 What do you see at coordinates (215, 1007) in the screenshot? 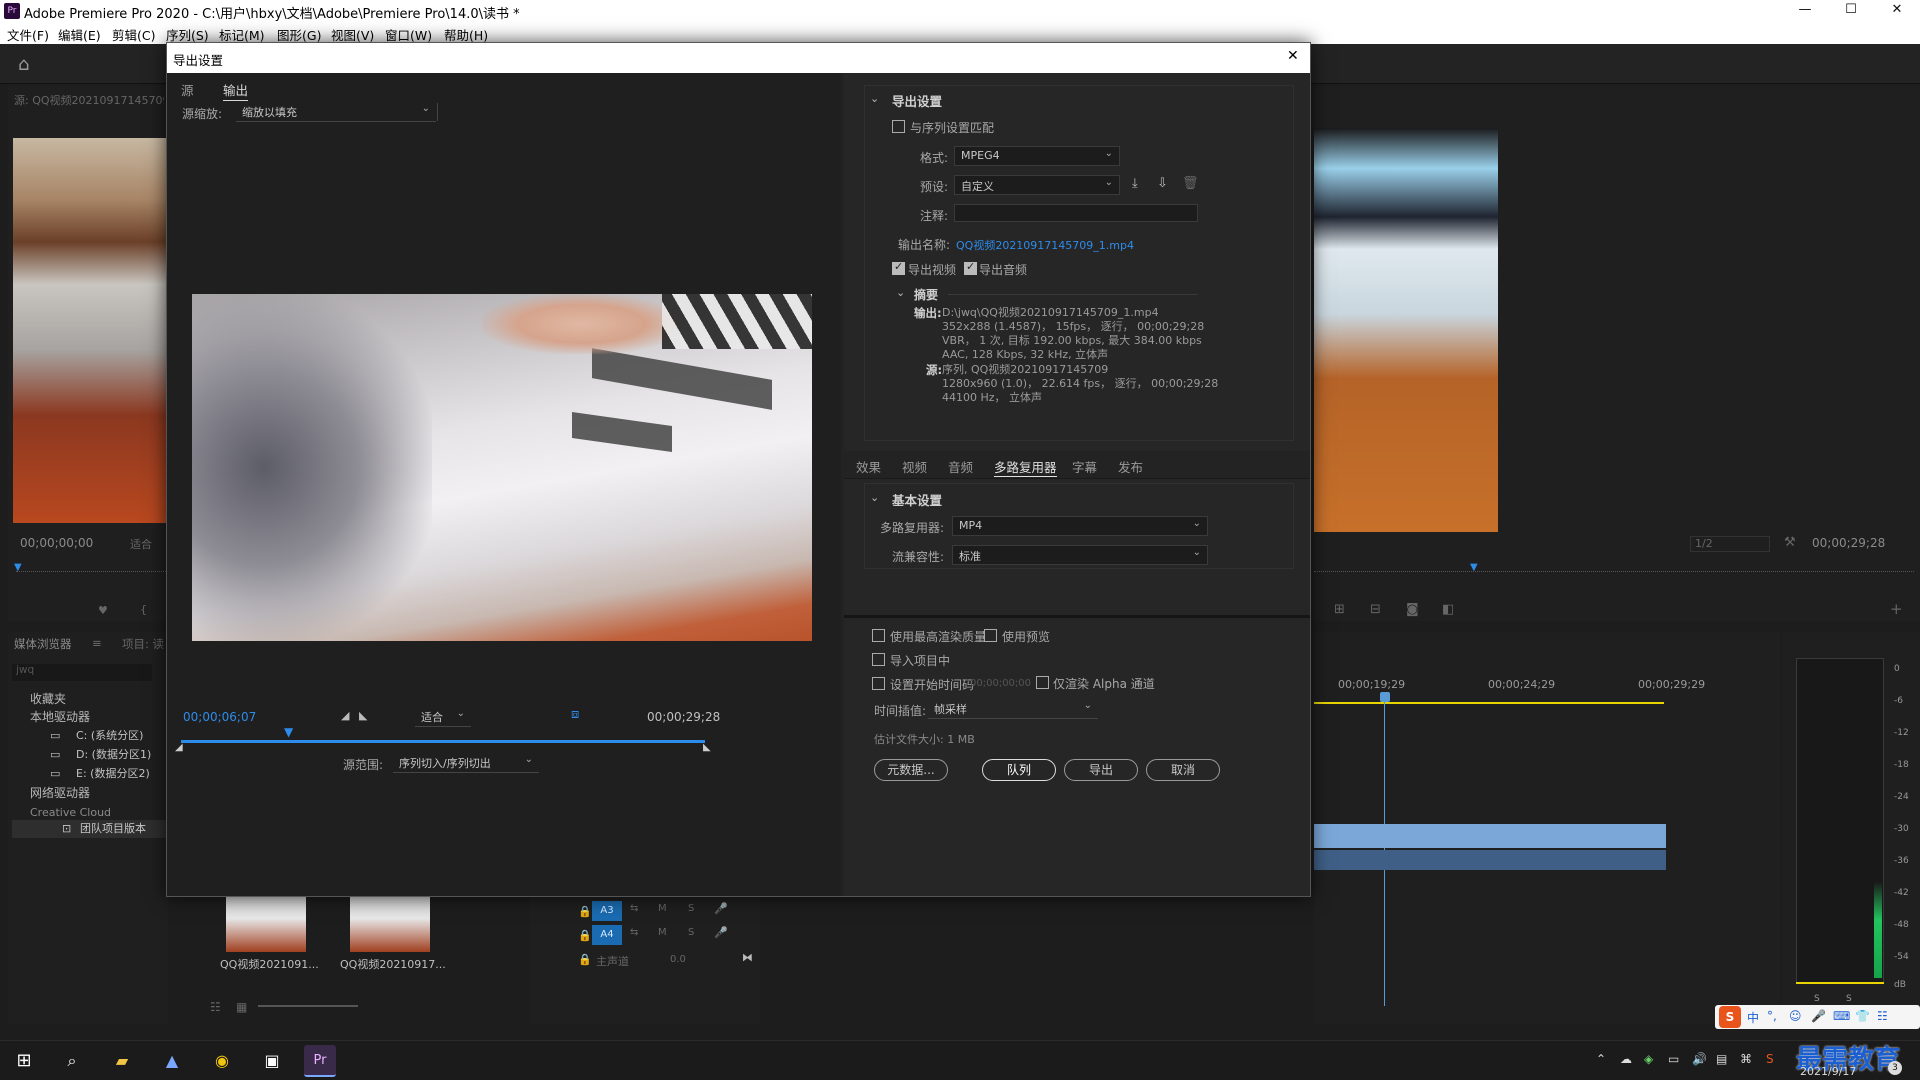
I see `list-view-icon: ☷` at bounding box center [215, 1007].